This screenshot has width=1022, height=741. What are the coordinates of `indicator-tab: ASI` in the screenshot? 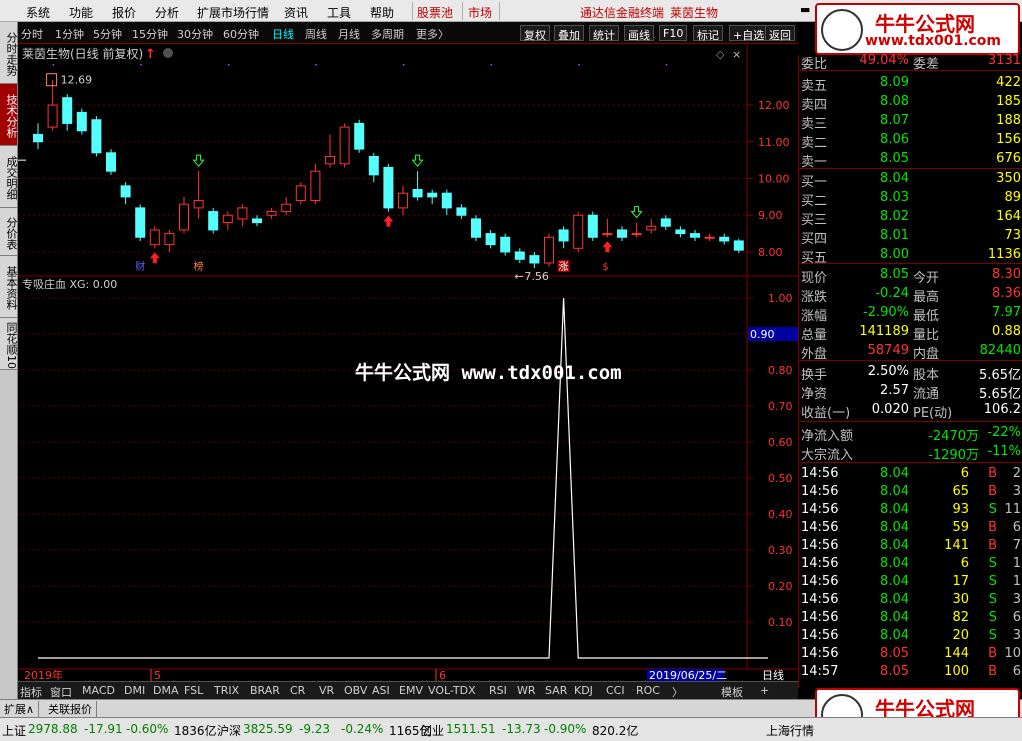 It's located at (381, 690).